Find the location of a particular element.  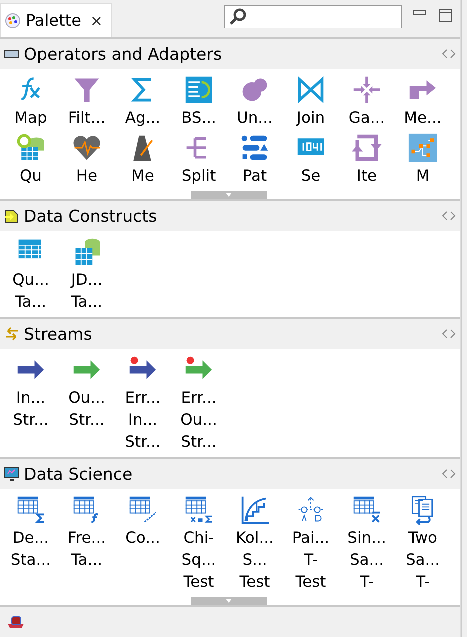

step-chart-icon is located at coordinates (255, 510).